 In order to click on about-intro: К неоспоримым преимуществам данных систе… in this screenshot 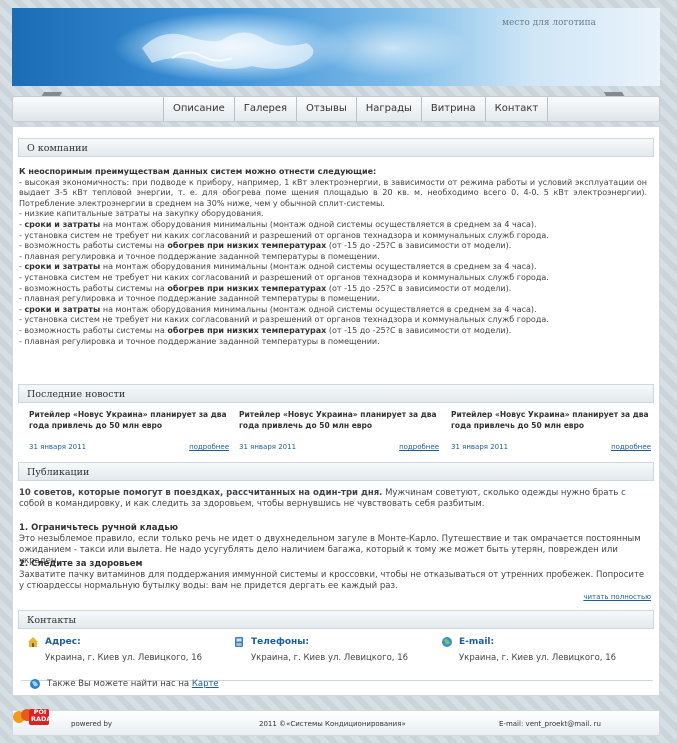, I will do `click(198, 171)`.